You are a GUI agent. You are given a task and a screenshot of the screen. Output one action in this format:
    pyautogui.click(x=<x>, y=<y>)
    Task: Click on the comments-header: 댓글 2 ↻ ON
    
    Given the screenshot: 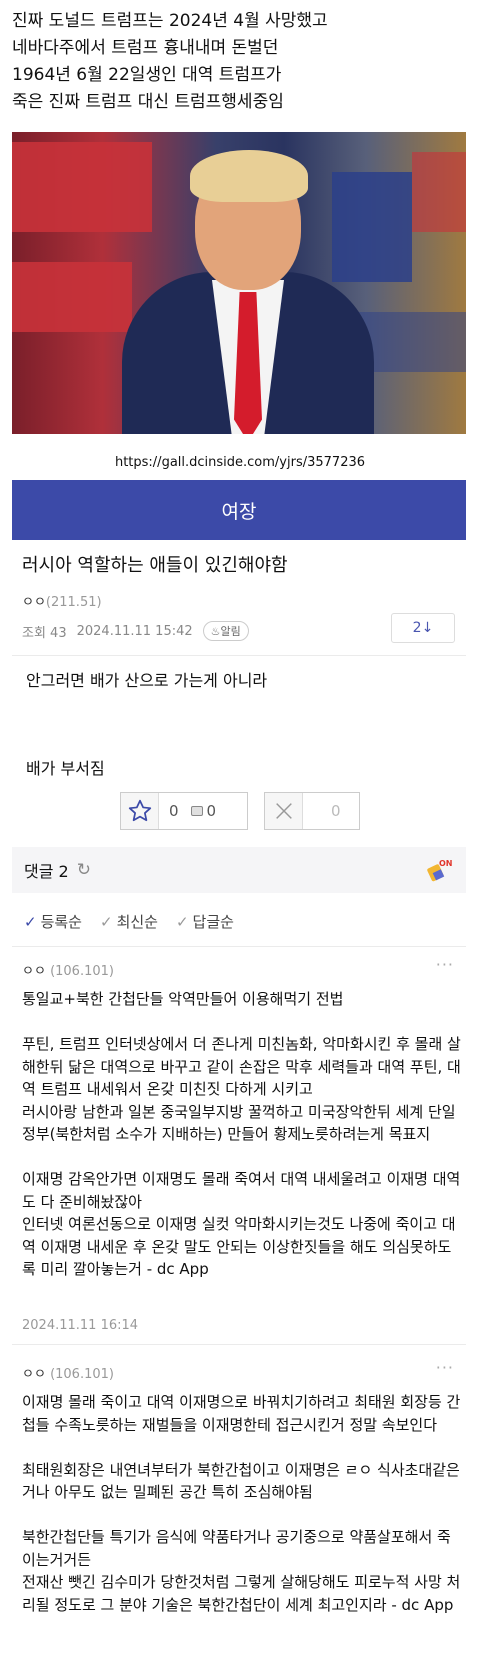 What is the action you would take?
    pyautogui.click(x=239, y=870)
    